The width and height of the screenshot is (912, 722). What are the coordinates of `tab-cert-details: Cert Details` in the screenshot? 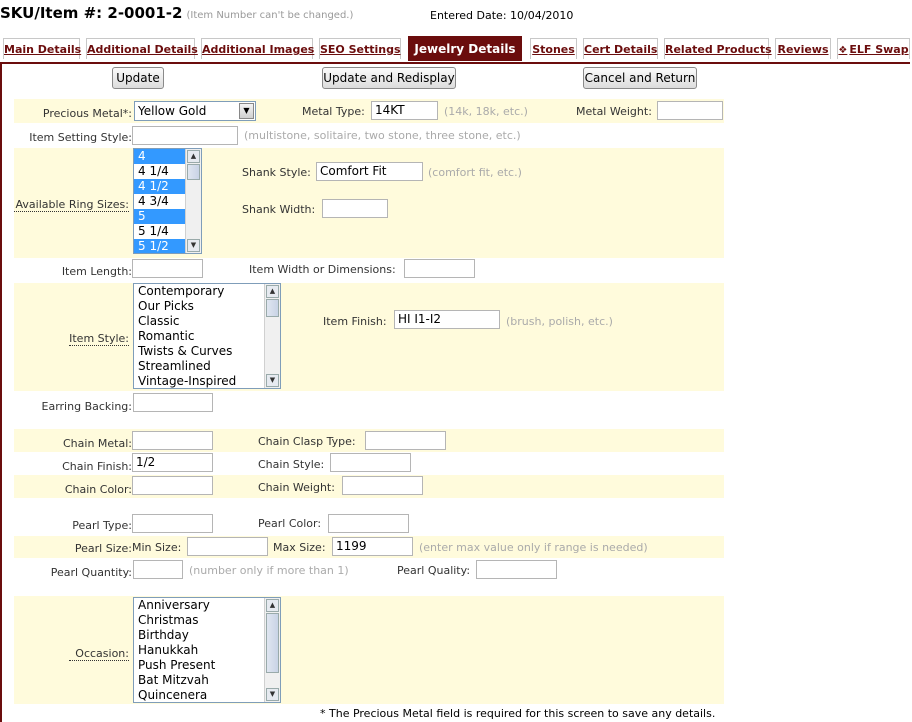 It's located at (620, 48).